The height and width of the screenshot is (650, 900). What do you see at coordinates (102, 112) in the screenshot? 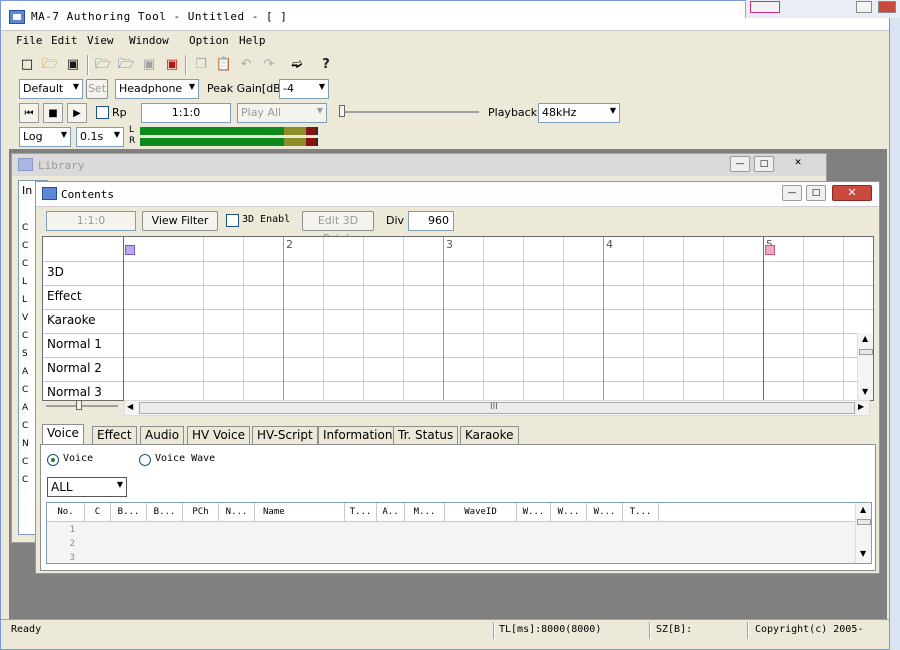
I see `repeat-checkbox` at bounding box center [102, 112].